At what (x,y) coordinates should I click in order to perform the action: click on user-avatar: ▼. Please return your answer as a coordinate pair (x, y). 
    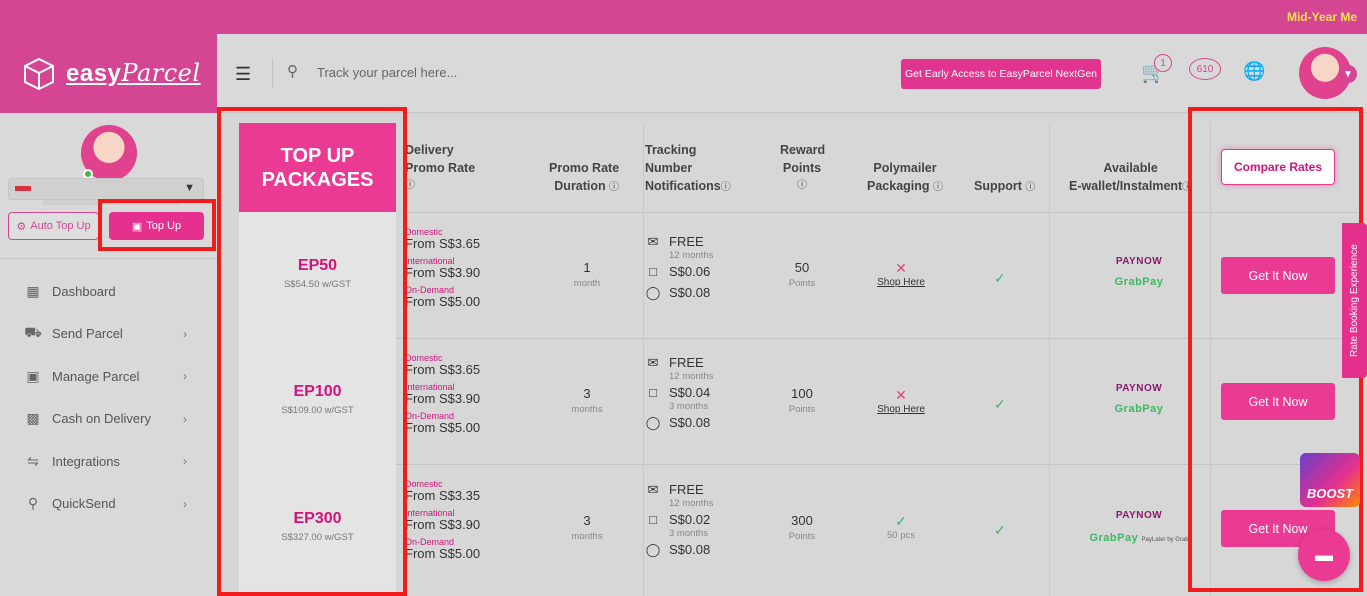
    Looking at the image, I should click on (1328, 73).